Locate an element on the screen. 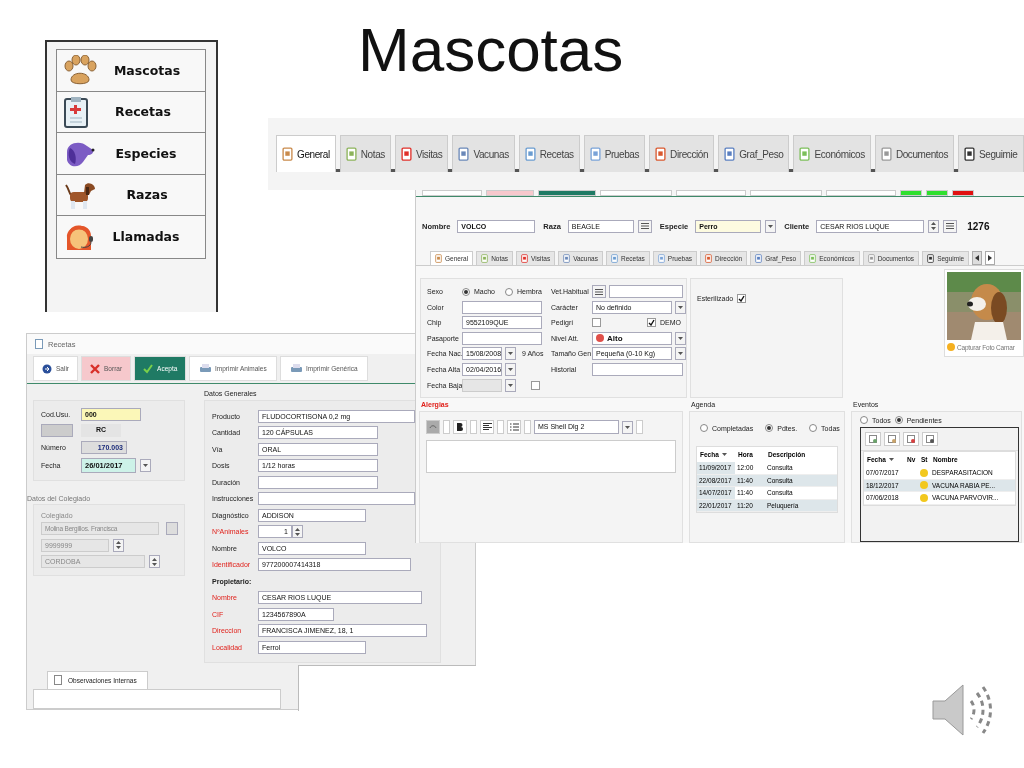  menu-item: Llamadas is located at coordinates (131, 237).